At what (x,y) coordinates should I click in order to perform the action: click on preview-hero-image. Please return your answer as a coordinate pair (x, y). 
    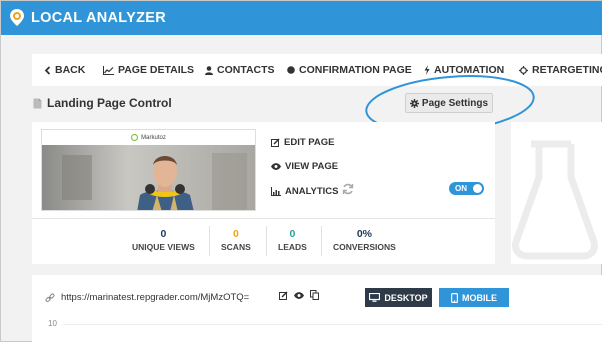
    Looking at the image, I should click on (148, 177).